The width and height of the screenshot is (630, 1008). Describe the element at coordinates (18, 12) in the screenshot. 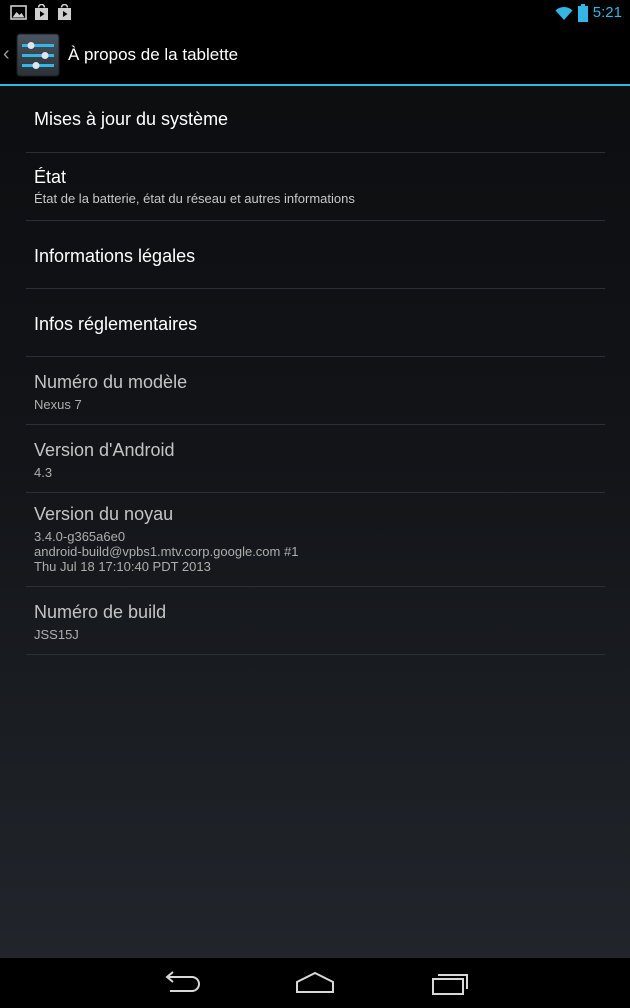

I see `gallery-icon` at that location.